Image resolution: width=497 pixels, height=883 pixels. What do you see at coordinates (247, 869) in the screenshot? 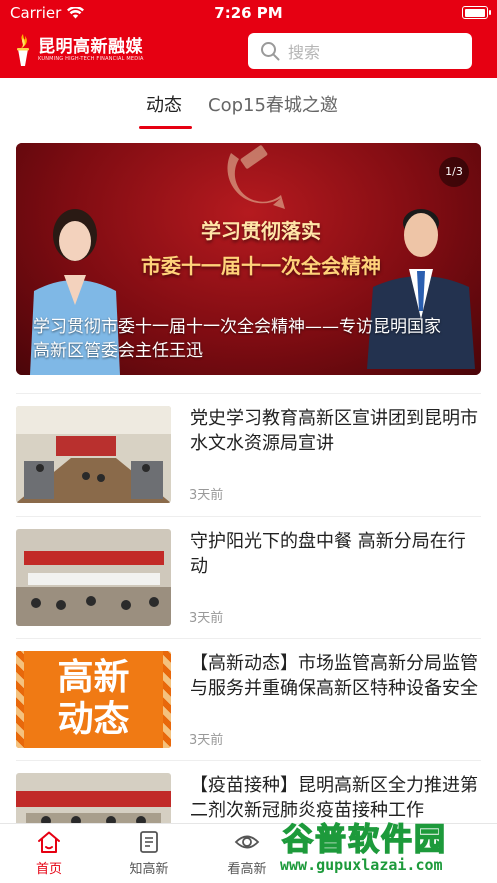
I see `tabbar-kangaoxin-label: 看高新` at bounding box center [247, 869].